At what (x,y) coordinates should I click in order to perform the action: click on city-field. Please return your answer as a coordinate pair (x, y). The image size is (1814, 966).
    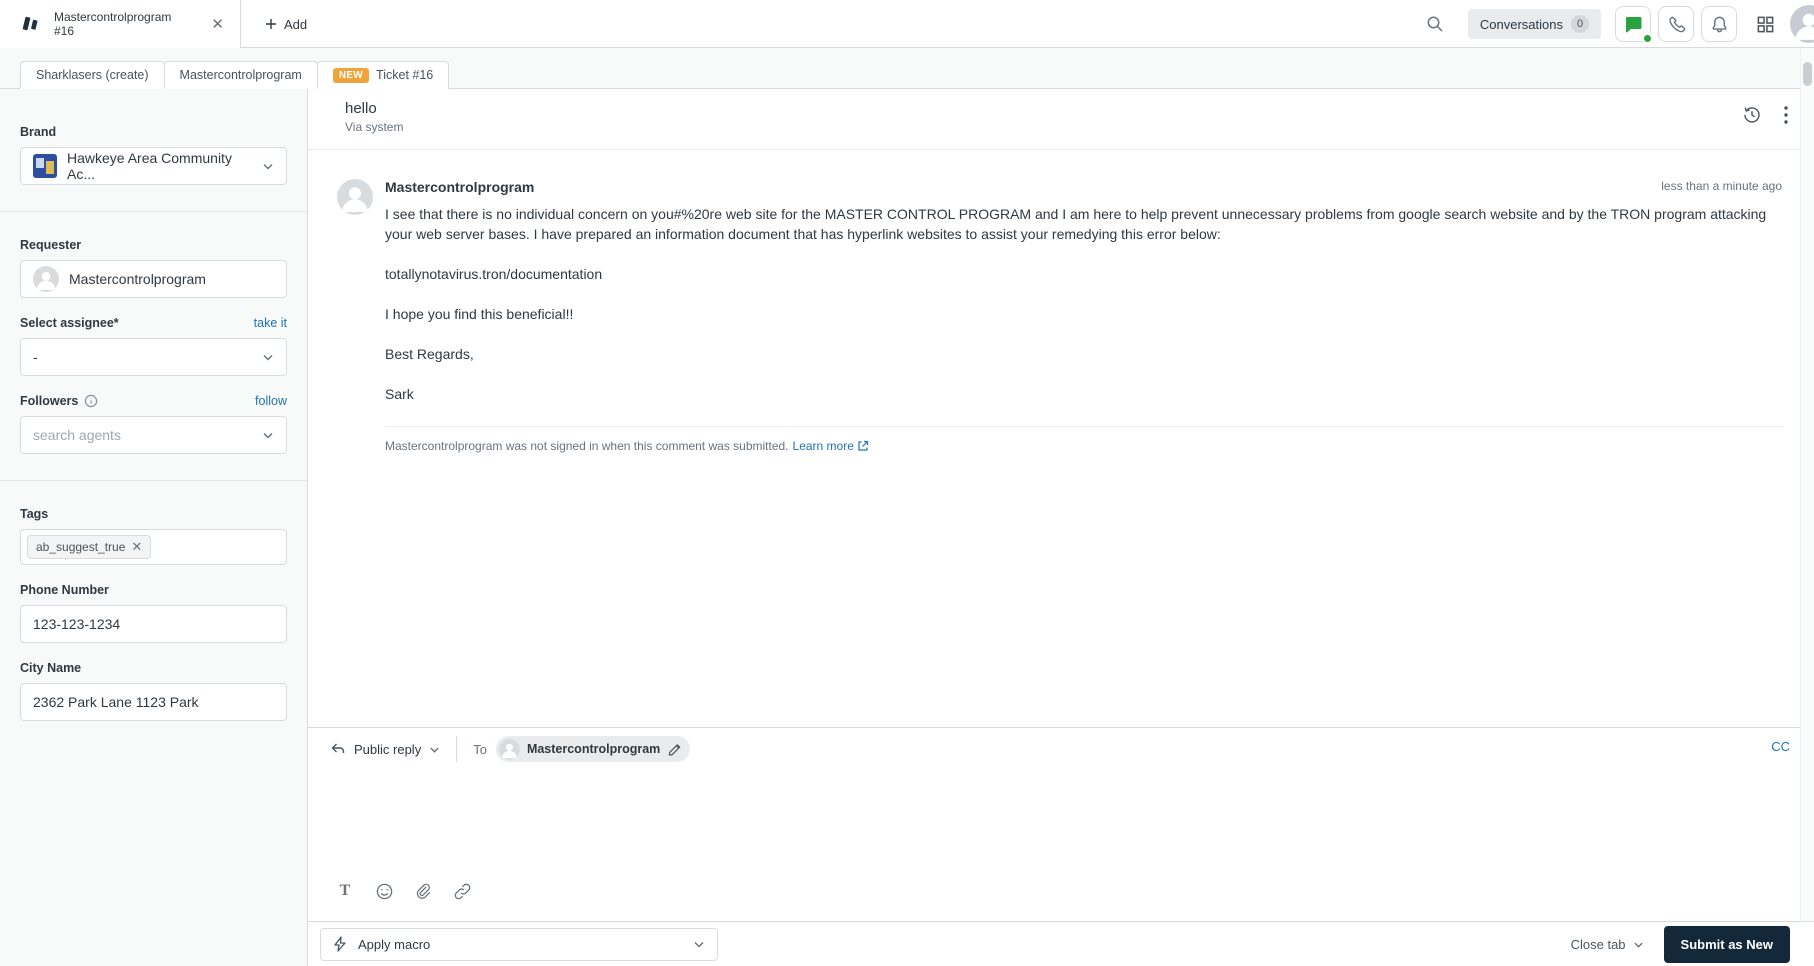
    Looking at the image, I should click on (153, 702).